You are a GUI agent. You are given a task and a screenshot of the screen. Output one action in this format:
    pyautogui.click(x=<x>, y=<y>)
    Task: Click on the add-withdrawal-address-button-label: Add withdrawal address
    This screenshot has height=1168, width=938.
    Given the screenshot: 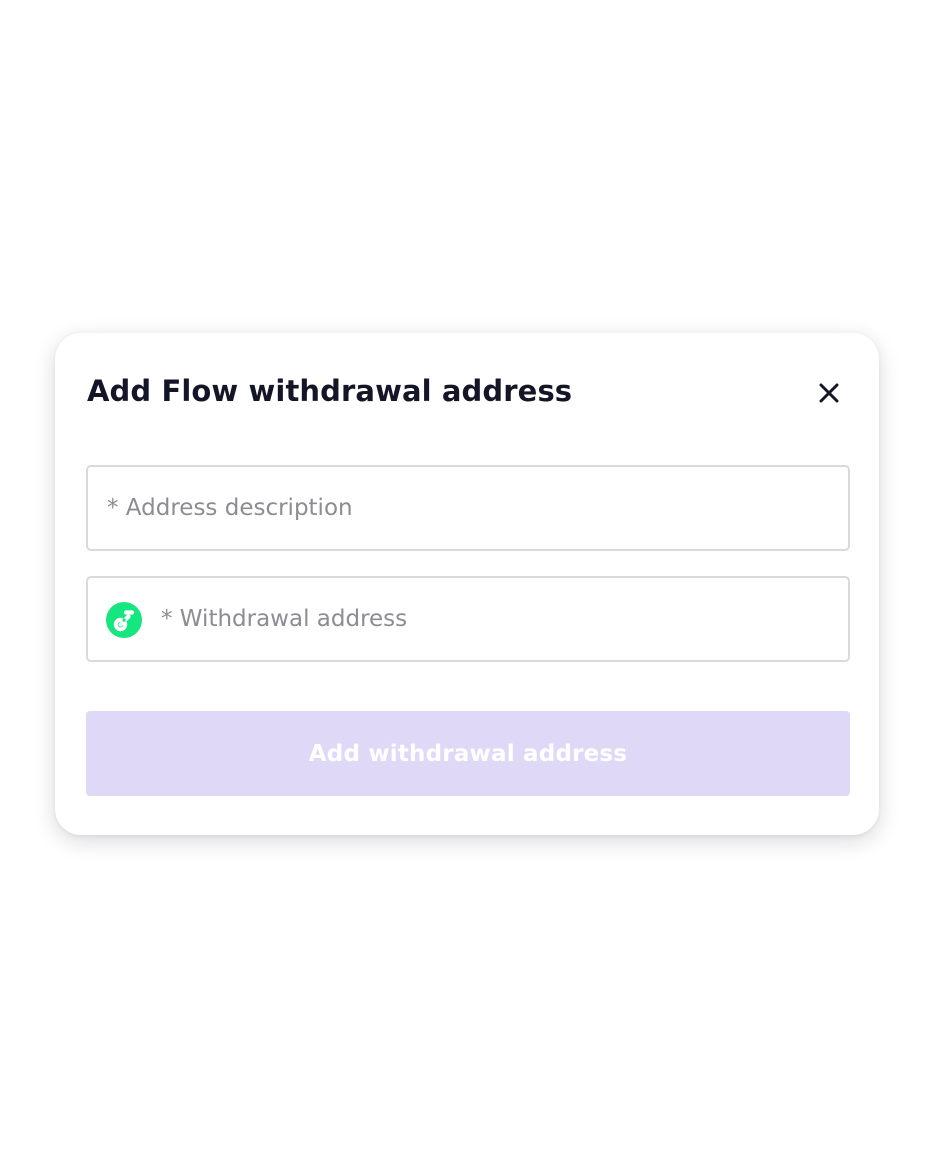 What is the action you would take?
    pyautogui.click(x=468, y=753)
    